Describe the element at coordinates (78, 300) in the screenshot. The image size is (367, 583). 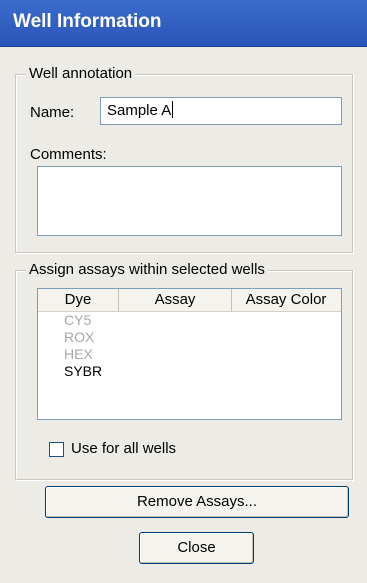
I see `column-header-dye: Dye` at that location.